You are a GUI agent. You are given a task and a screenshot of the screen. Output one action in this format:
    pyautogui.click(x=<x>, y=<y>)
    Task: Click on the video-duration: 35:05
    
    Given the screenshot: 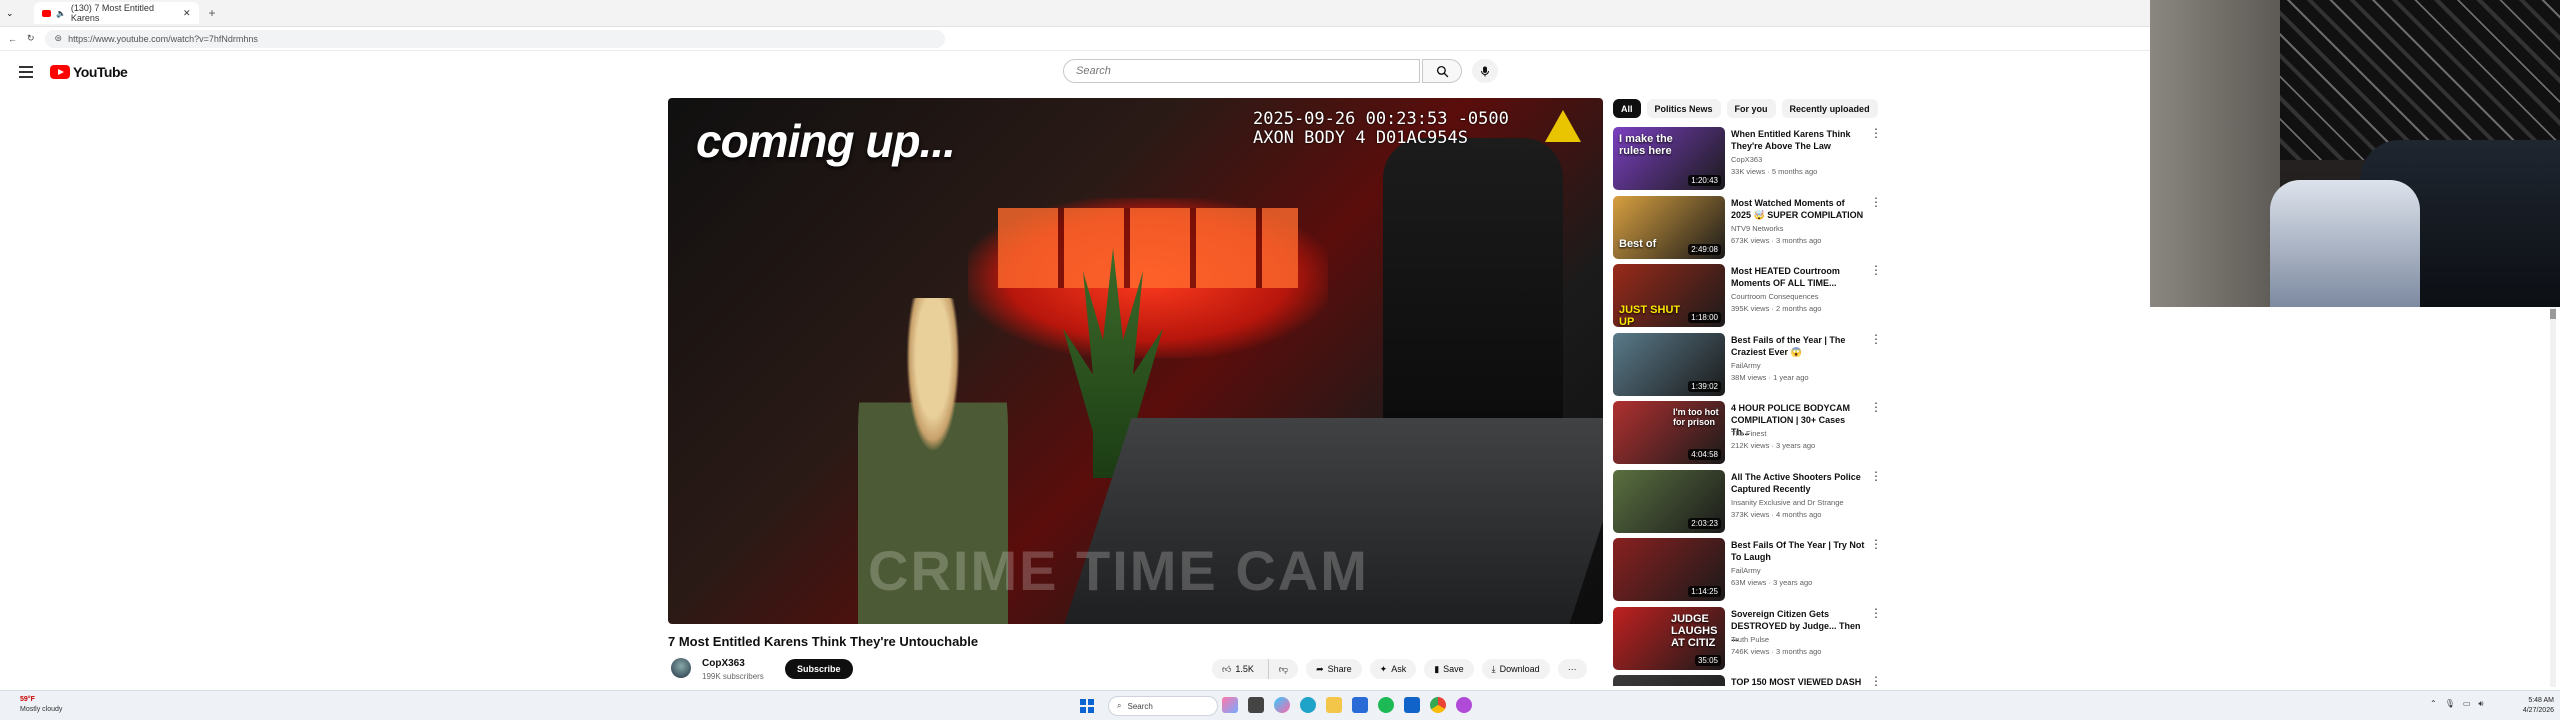 What is the action you would take?
    pyautogui.click(x=1707, y=660)
    